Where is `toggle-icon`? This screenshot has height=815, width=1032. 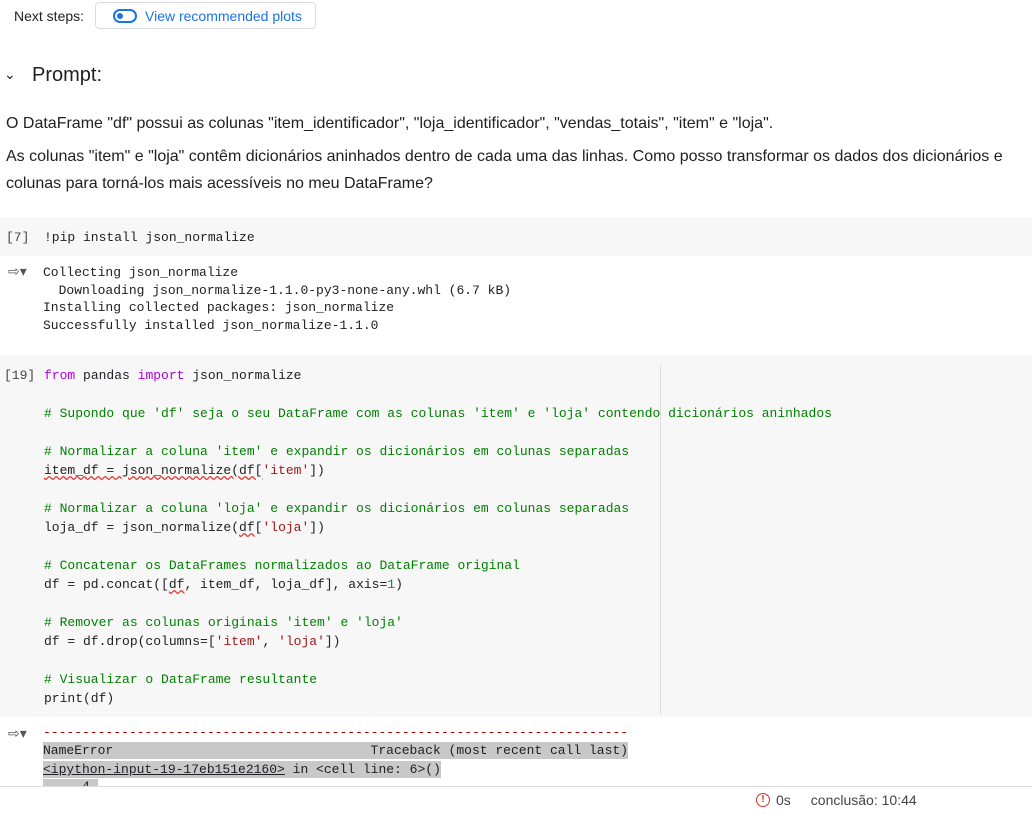
toggle-icon is located at coordinates (125, 15).